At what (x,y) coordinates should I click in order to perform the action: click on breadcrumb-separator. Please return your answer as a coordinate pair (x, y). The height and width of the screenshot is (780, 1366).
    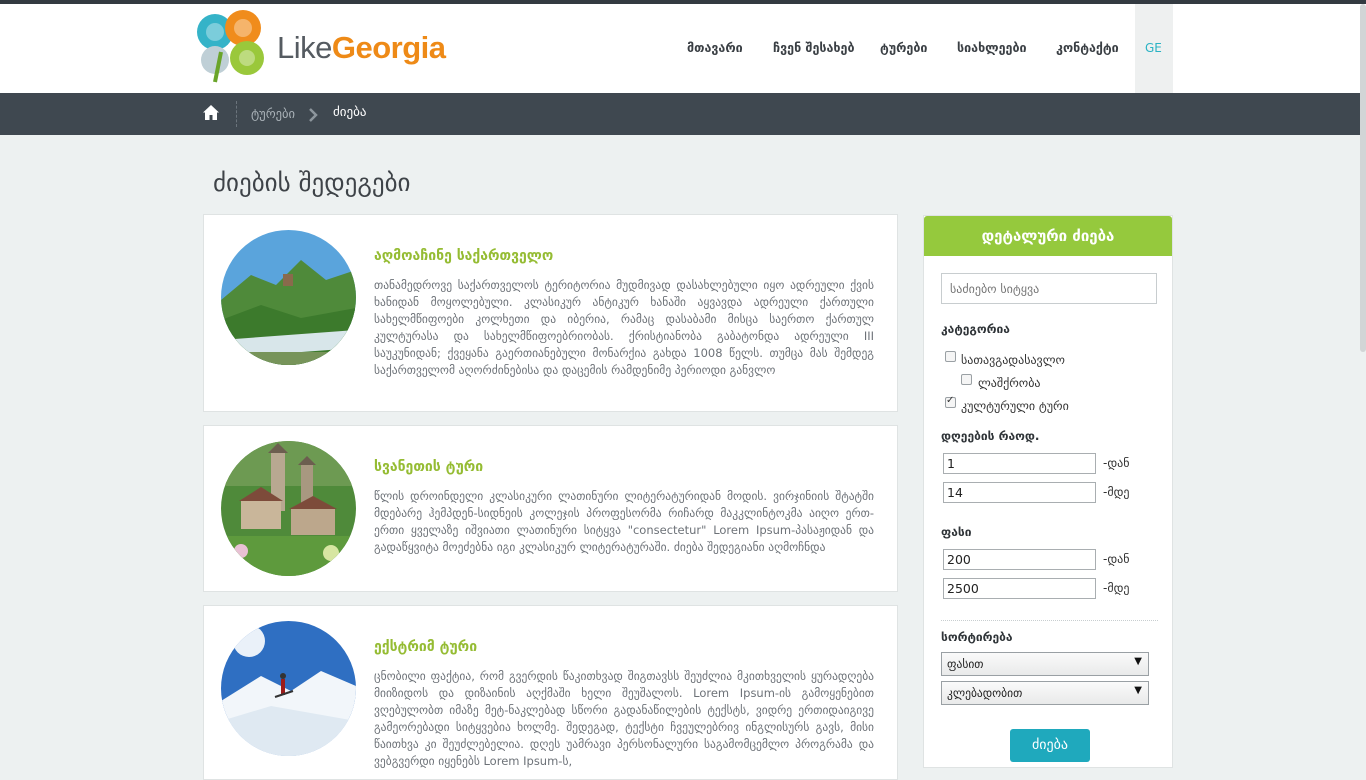
    Looking at the image, I should click on (236, 114).